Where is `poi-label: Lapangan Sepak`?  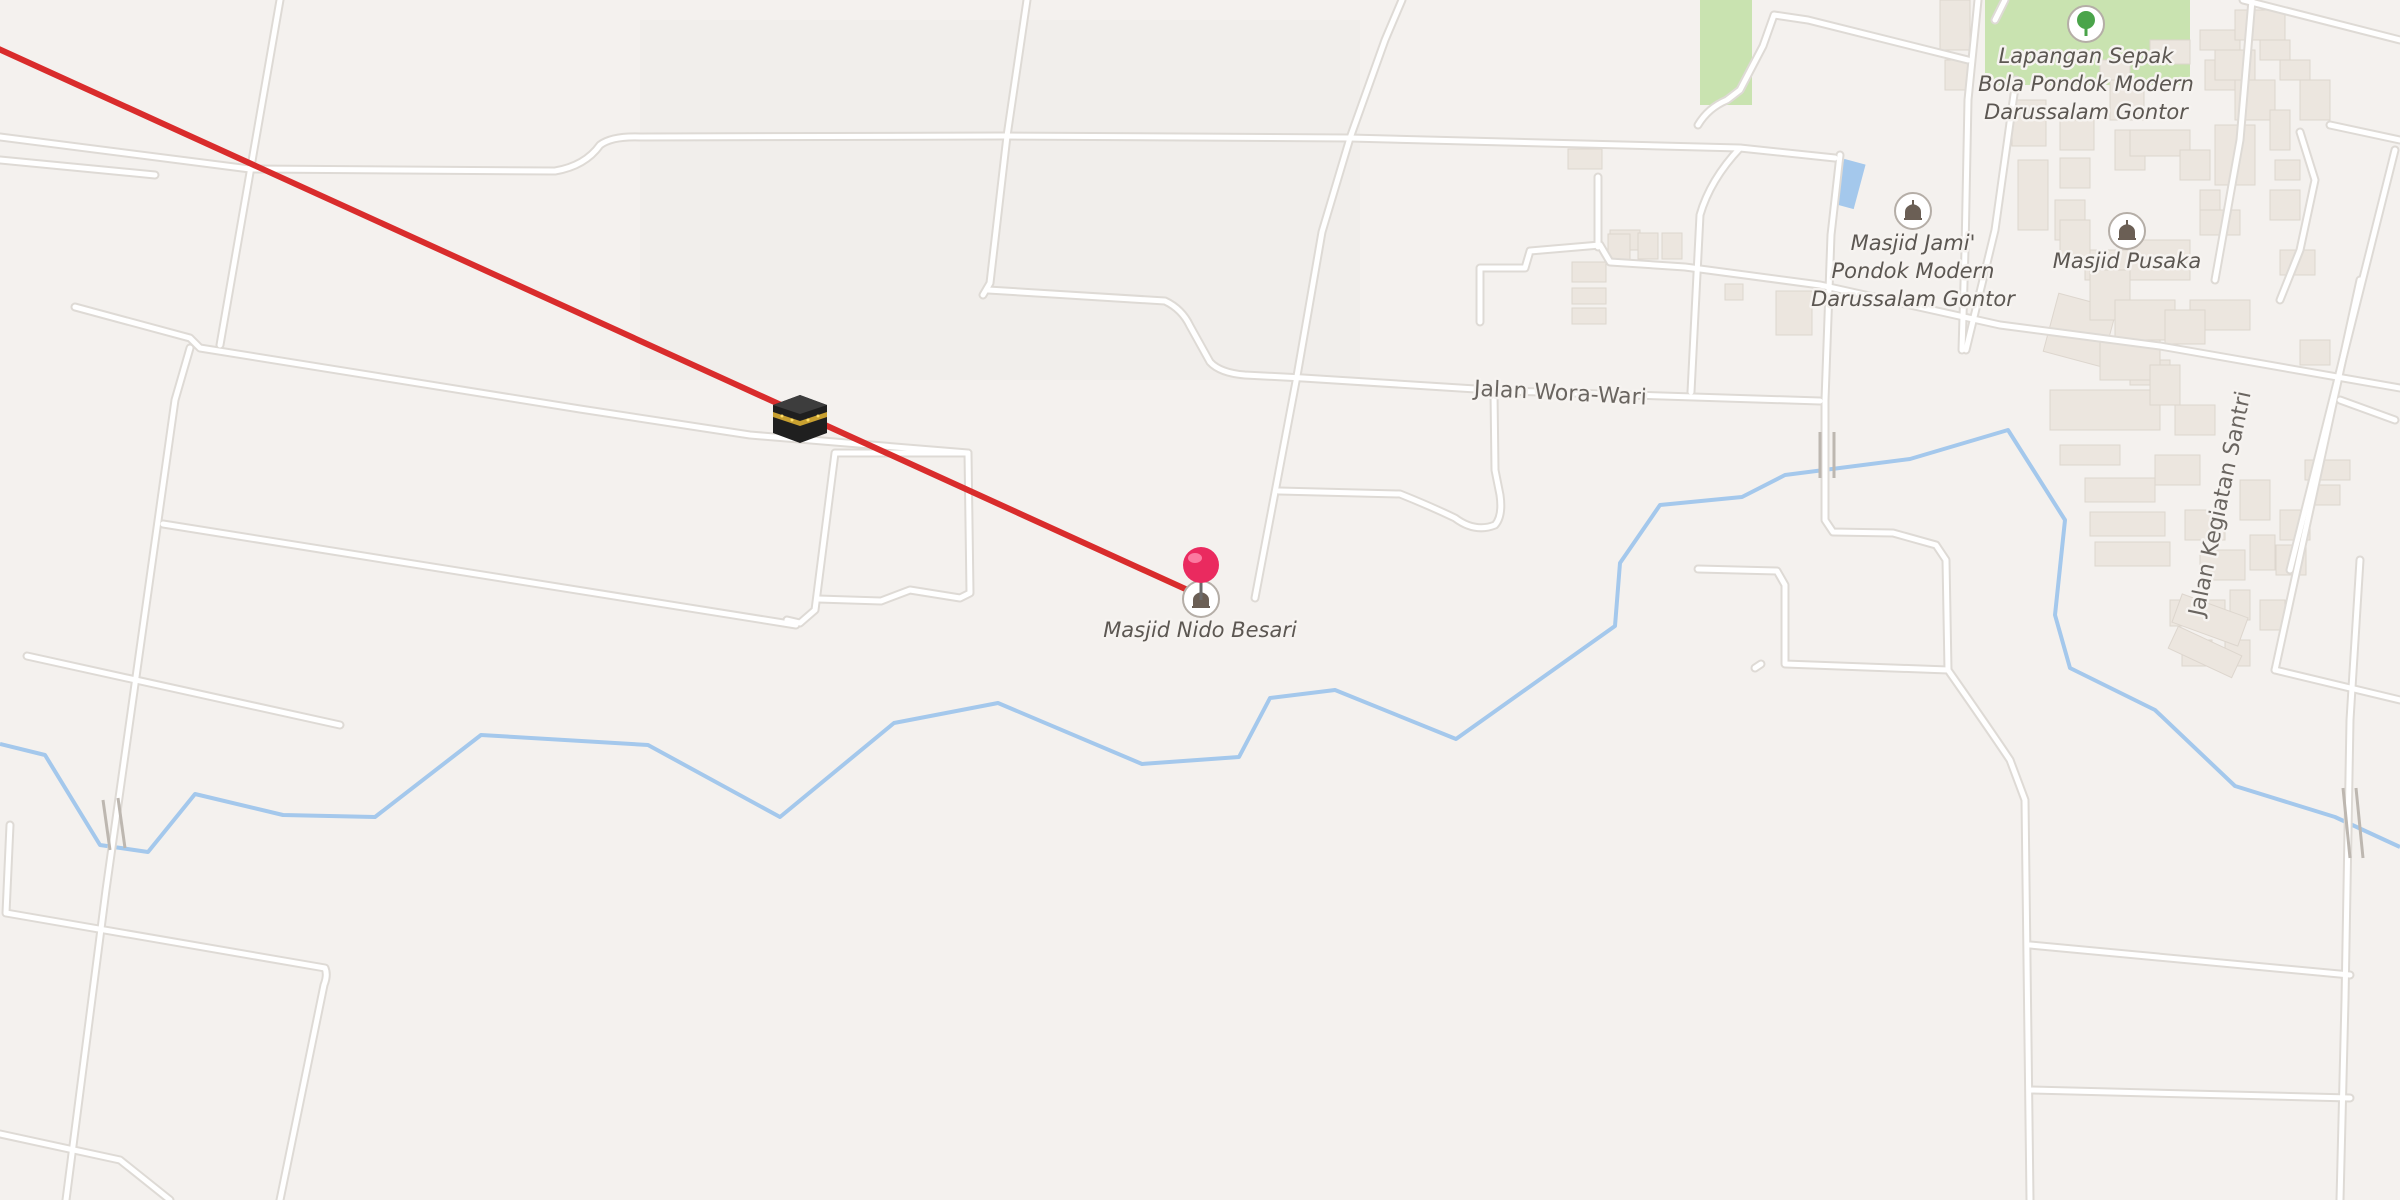
poi-label: Lapangan Sepak is located at coordinates (2087, 56).